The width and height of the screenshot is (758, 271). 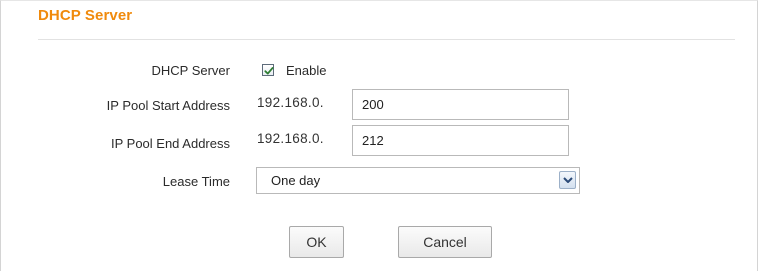 What do you see at coordinates (445, 242) in the screenshot?
I see `cancel-button: Cancel` at bounding box center [445, 242].